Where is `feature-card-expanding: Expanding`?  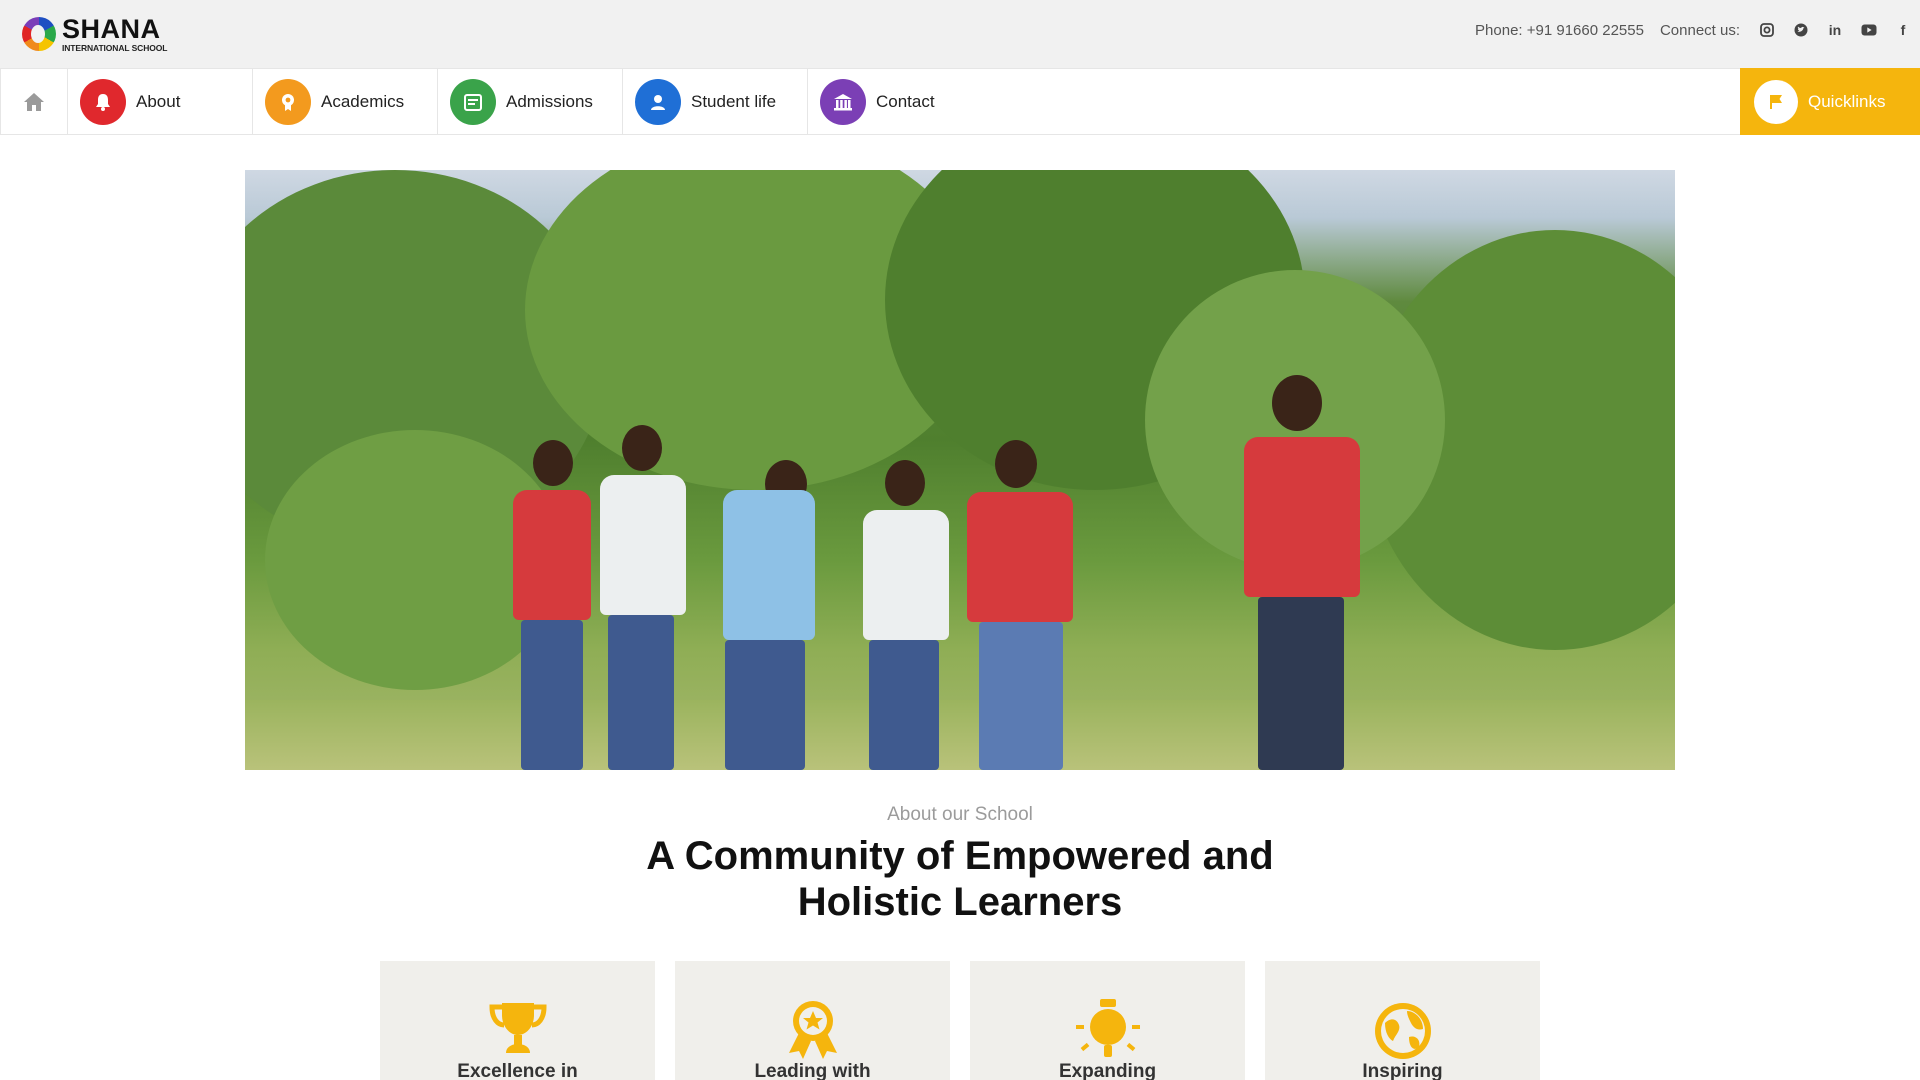 feature-card-expanding: Expanding is located at coordinates (1107, 1020).